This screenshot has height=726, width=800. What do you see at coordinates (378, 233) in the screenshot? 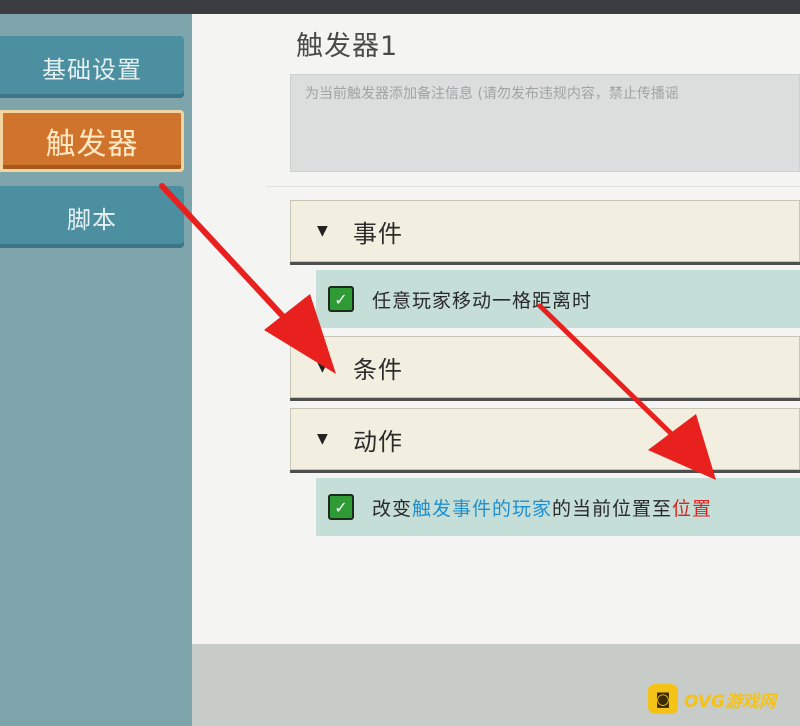
I see `section-label: 事件` at bounding box center [378, 233].